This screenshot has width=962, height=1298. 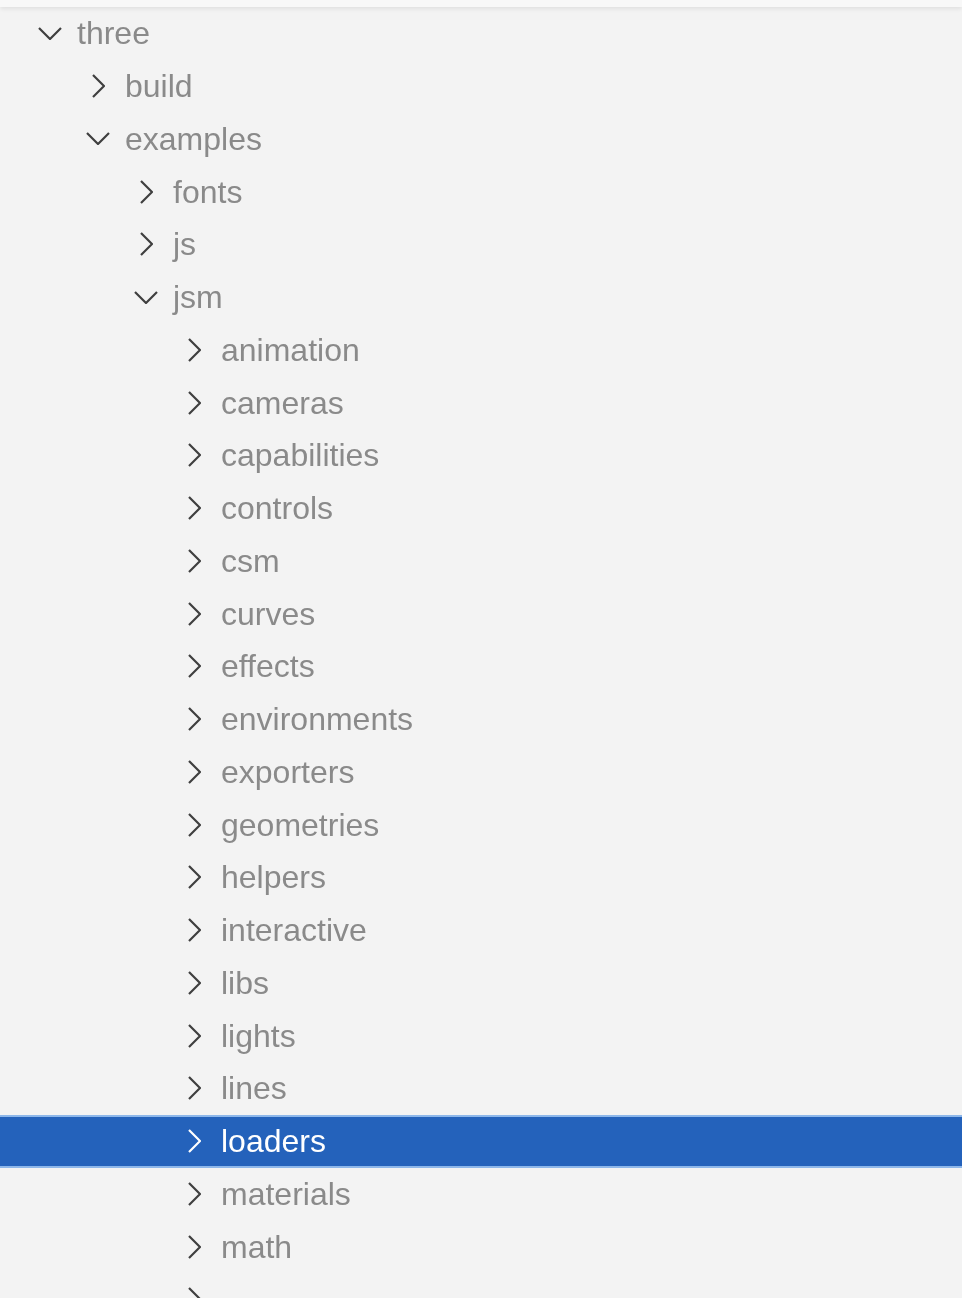 What do you see at coordinates (481, 824) in the screenshot?
I see `tree-item: geometries` at bounding box center [481, 824].